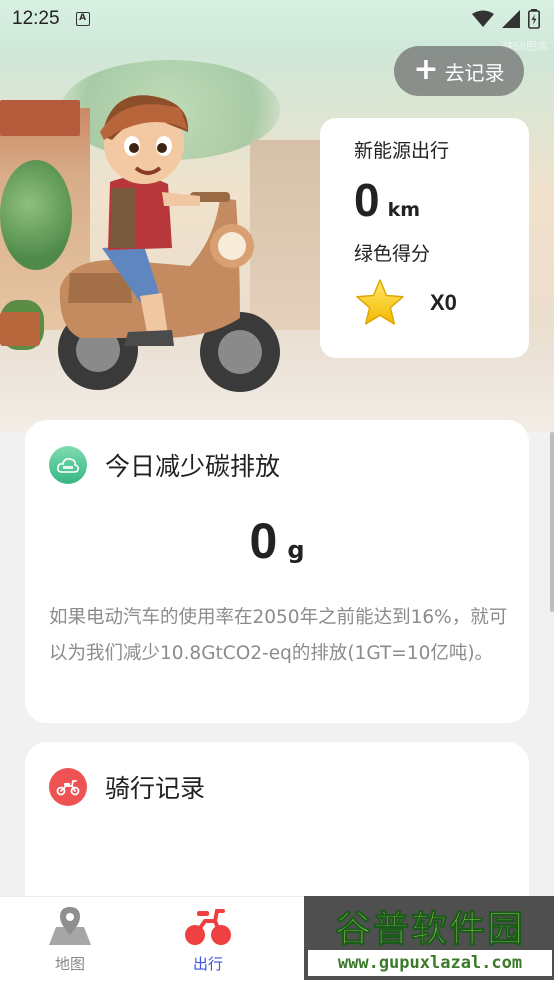 This screenshot has height=984, width=554. What do you see at coordinates (20, 329) in the screenshot?
I see `background-pot` at bounding box center [20, 329].